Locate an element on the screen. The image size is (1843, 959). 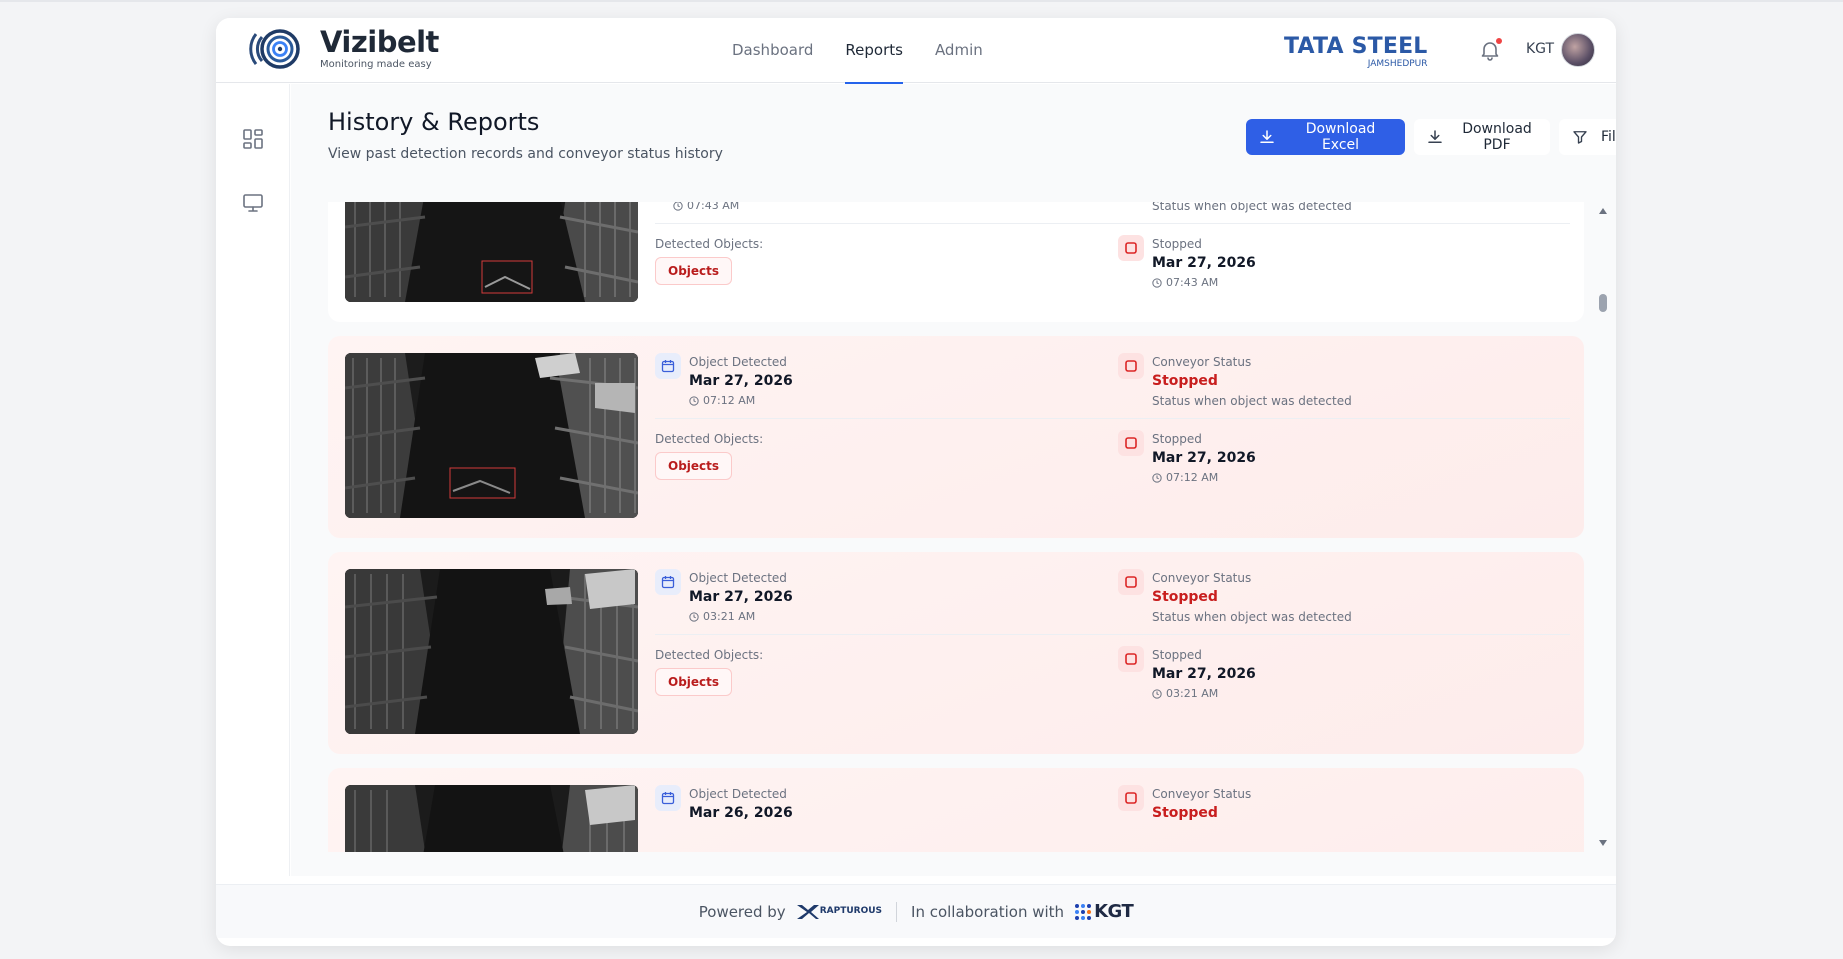
download-excel-button: Download Excel is located at coordinates (1325, 137).